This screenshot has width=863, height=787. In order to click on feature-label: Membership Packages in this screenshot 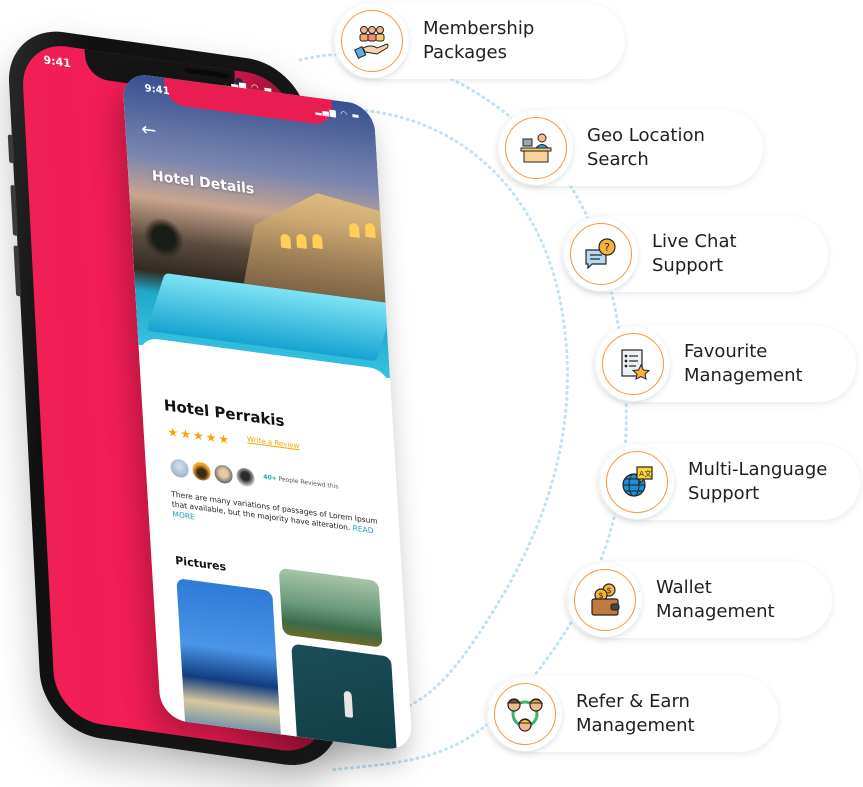, I will do `click(478, 41)`.